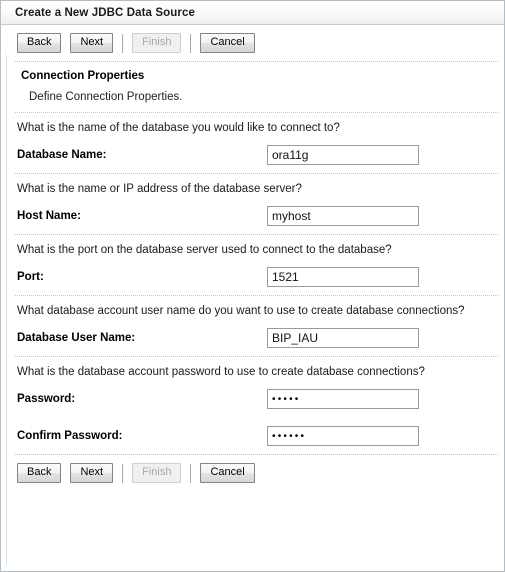  What do you see at coordinates (123, 43) in the screenshot?
I see `toolbar-separator-1-top` at bounding box center [123, 43].